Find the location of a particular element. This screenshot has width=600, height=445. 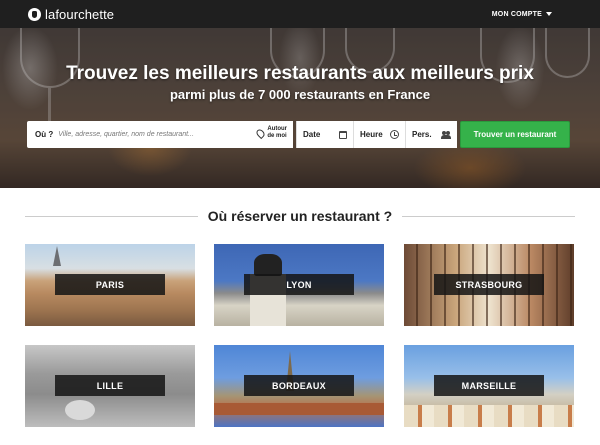

account-label: MON COMPTE is located at coordinates (516, 14).